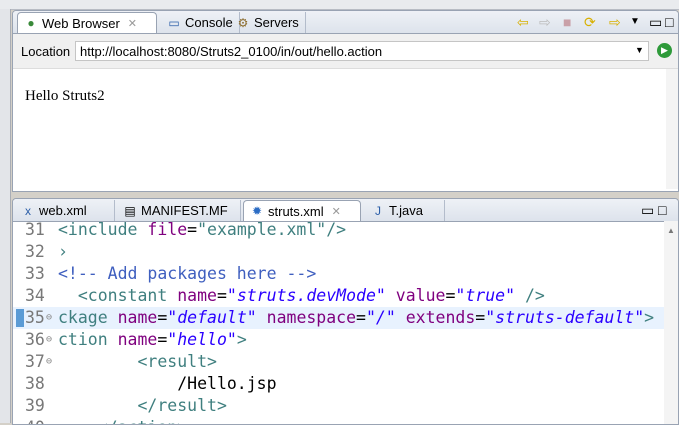  I want to click on code-token: </action>, so click(122, 421).